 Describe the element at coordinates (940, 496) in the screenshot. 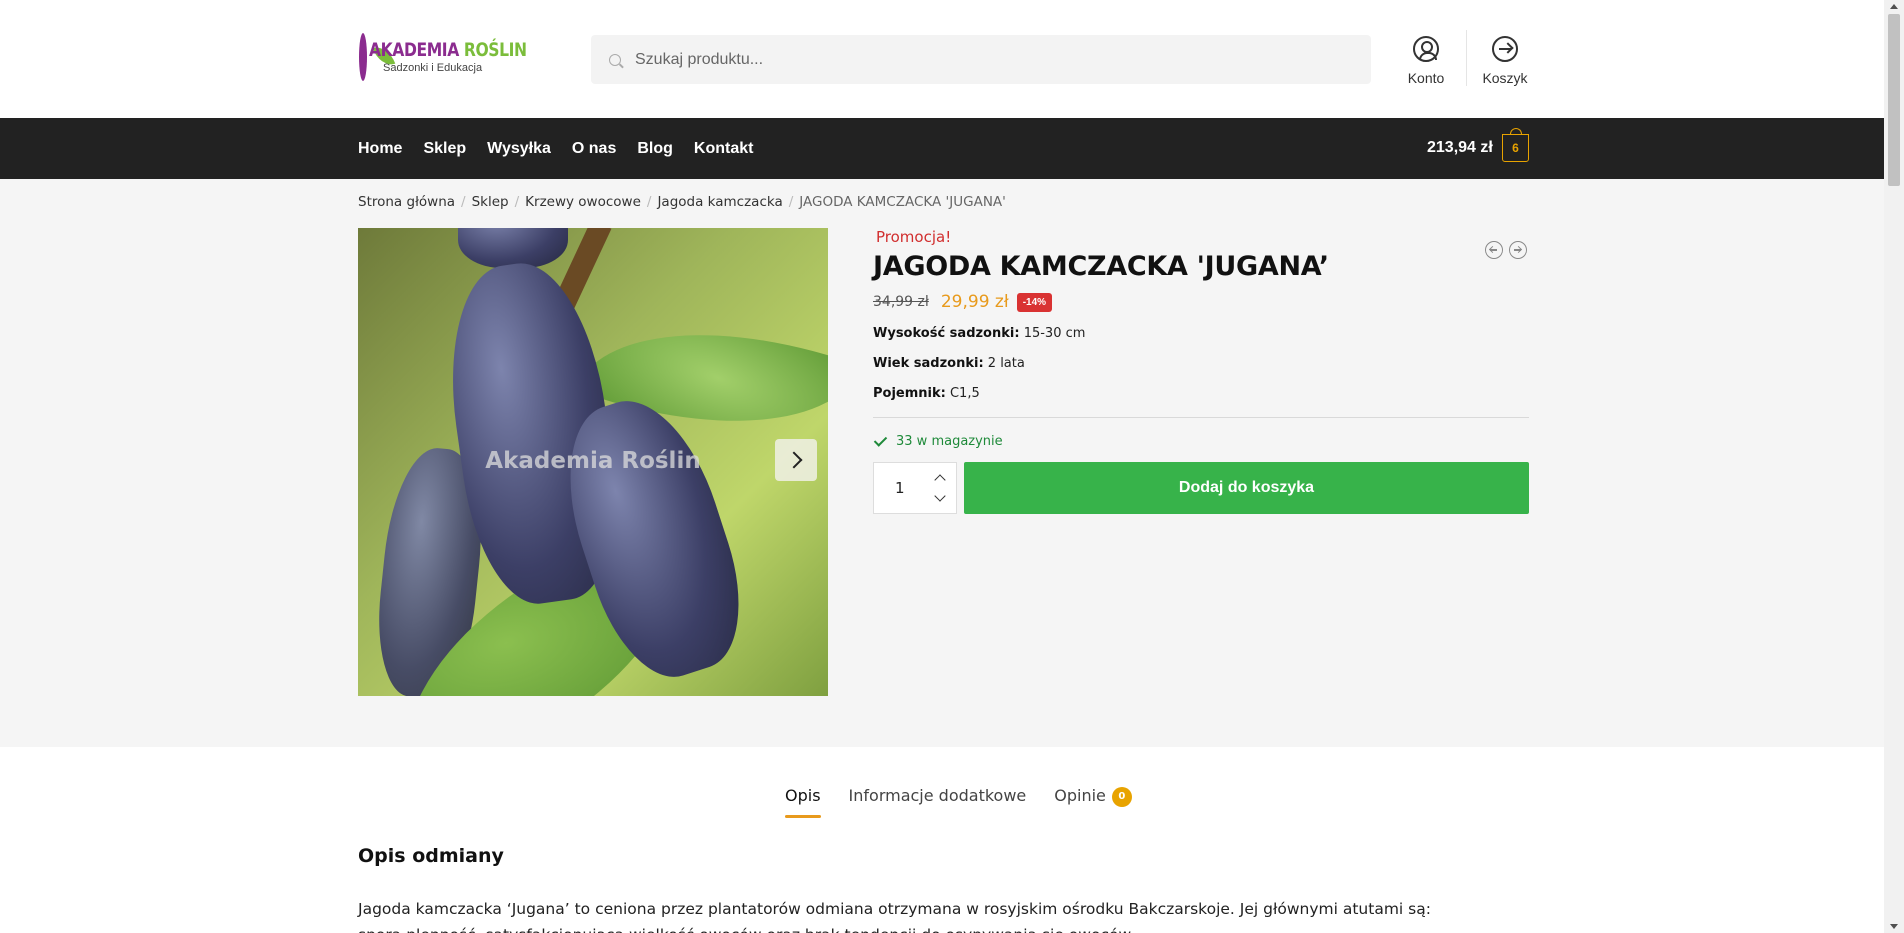

I see `chevron-down-icon` at that location.